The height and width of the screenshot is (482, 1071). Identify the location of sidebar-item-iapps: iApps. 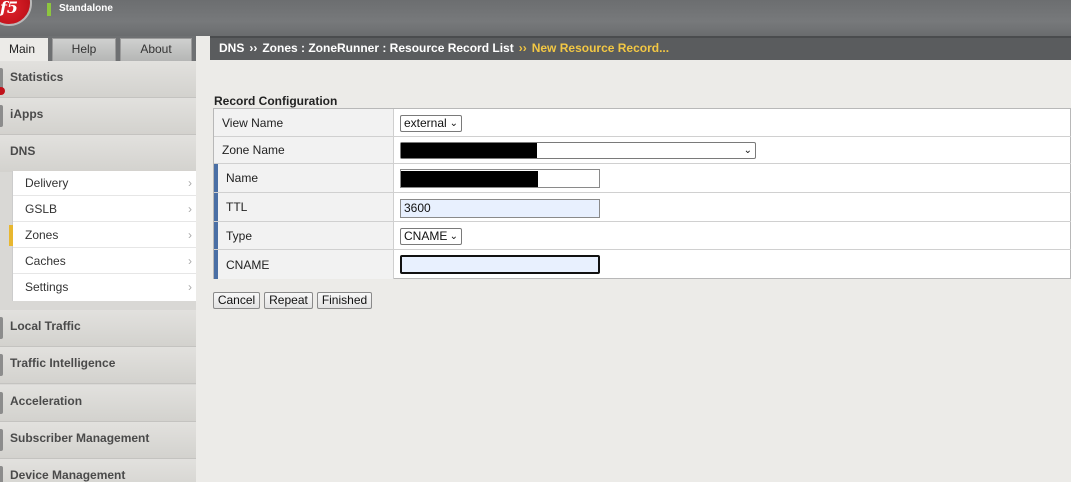
(98, 116).